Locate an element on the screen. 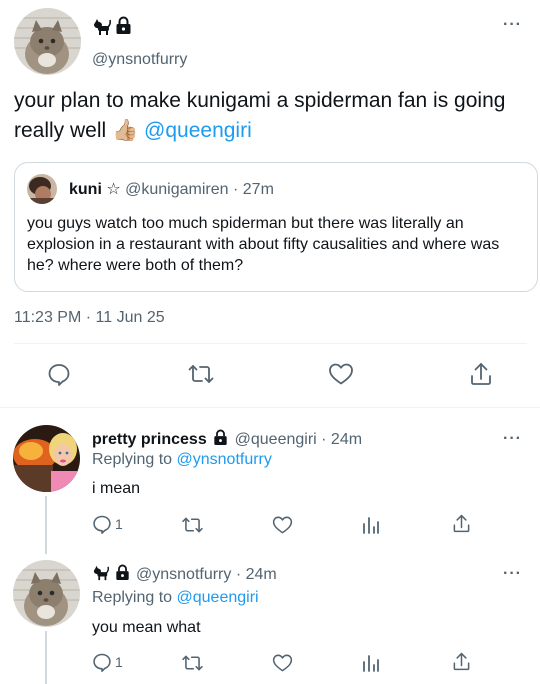 The image size is (540, 684). reply-handle: @ynsnotfurry is located at coordinates (184, 574).